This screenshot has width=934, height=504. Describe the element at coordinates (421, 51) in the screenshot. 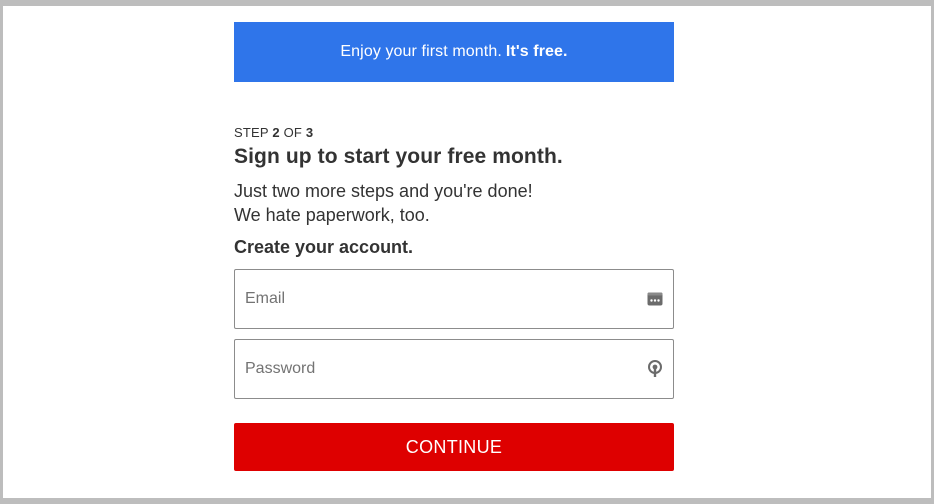

I see `promo-text: Enjoy your first month.` at that location.